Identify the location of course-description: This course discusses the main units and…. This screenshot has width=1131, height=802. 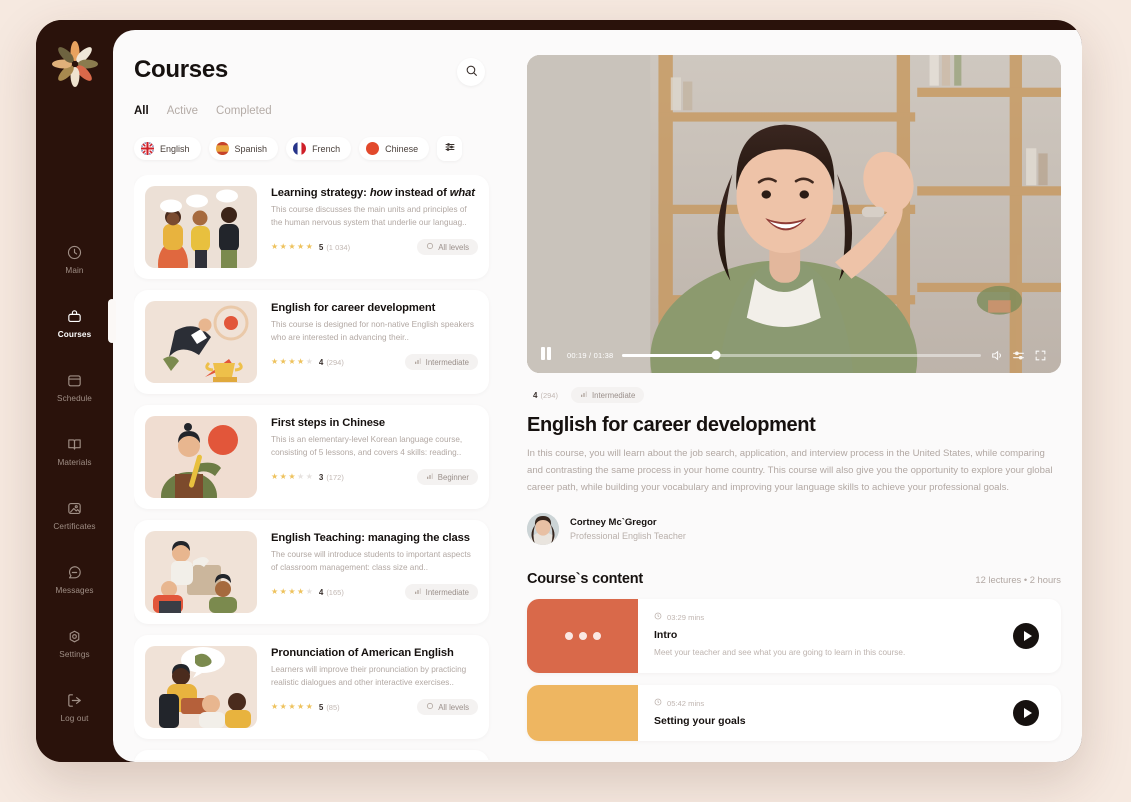
(369, 216).